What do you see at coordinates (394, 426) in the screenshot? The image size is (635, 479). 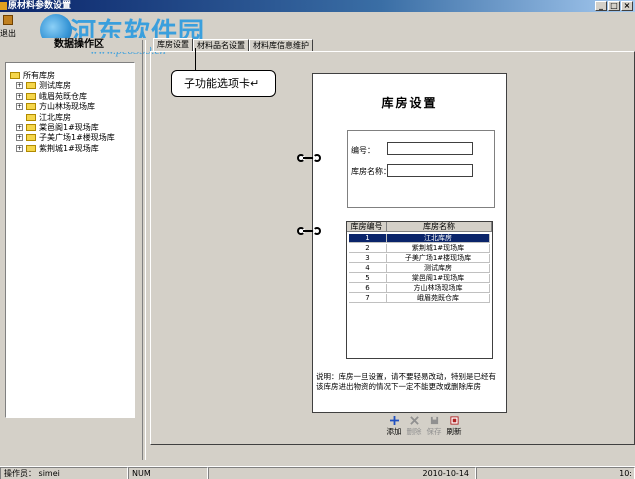 I see `add-button: 添加` at bounding box center [394, 426].